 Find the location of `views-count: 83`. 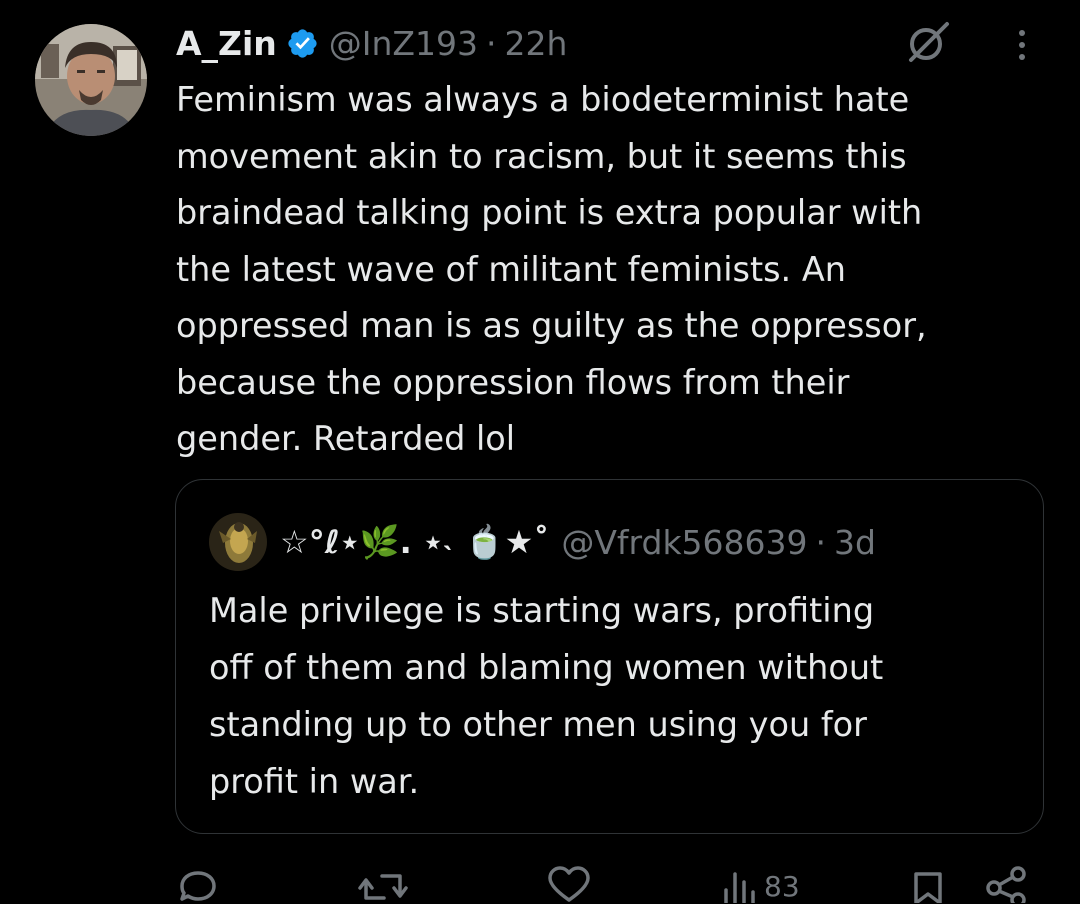

views-count: 83 is located at coordinates (782, 886).